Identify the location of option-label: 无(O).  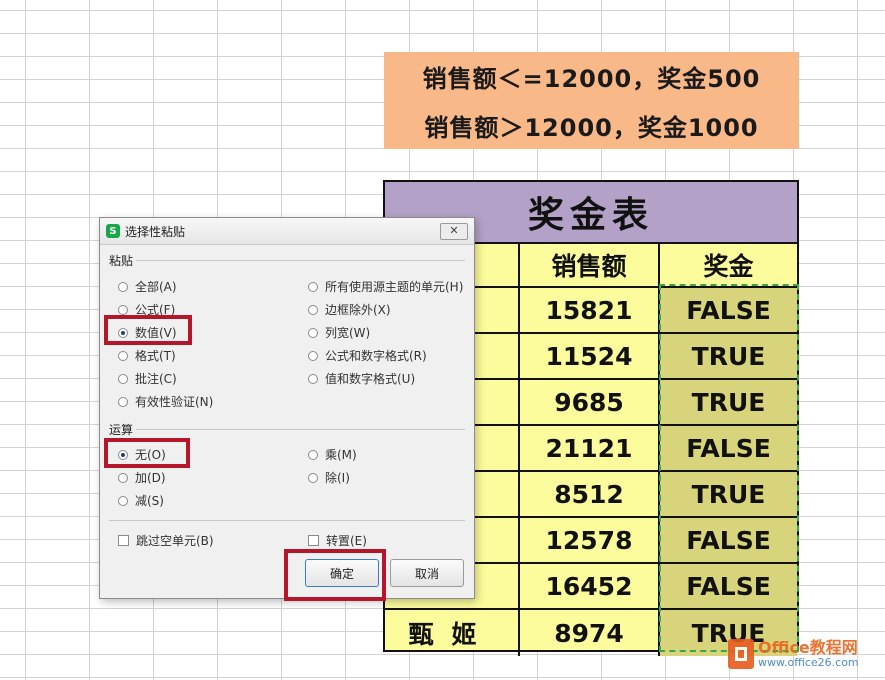
(150, 455).